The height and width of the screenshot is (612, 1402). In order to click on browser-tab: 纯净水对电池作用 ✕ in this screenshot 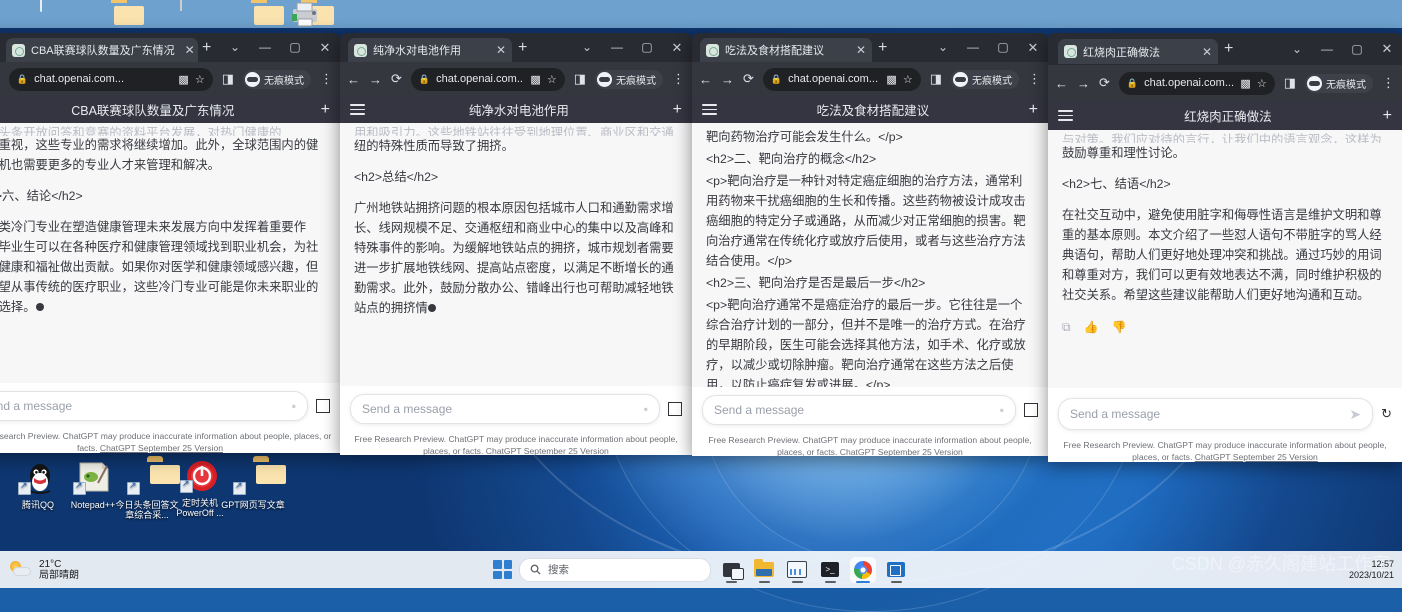, I will do `click(430, 50)`.